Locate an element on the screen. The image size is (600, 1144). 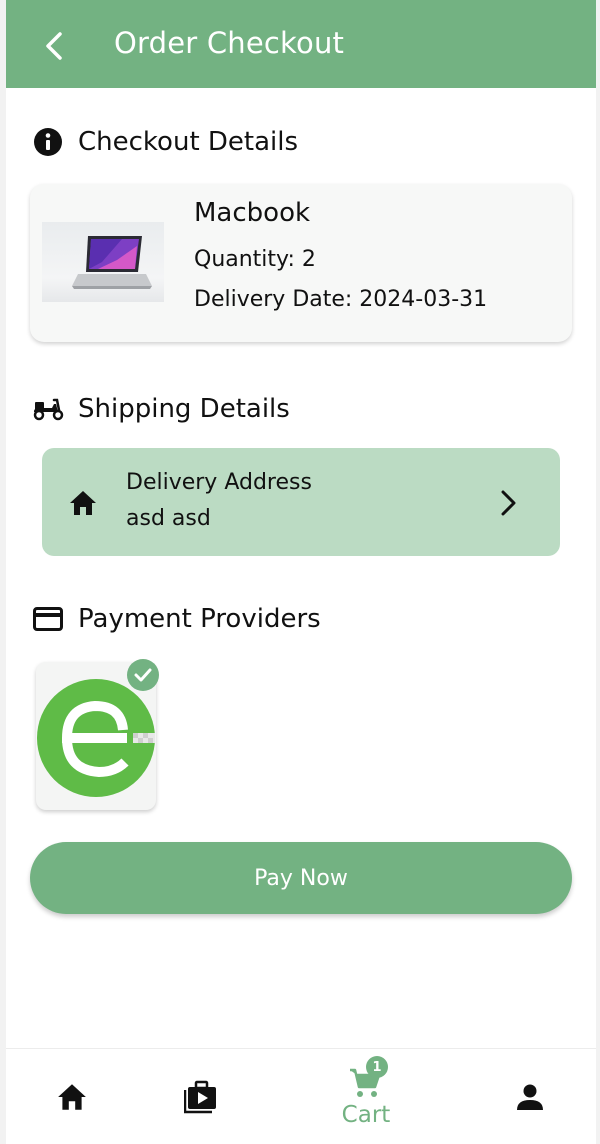
product-delivery-date: Delivery Date: 2024-03-31 is located at coordinates (341, 299).